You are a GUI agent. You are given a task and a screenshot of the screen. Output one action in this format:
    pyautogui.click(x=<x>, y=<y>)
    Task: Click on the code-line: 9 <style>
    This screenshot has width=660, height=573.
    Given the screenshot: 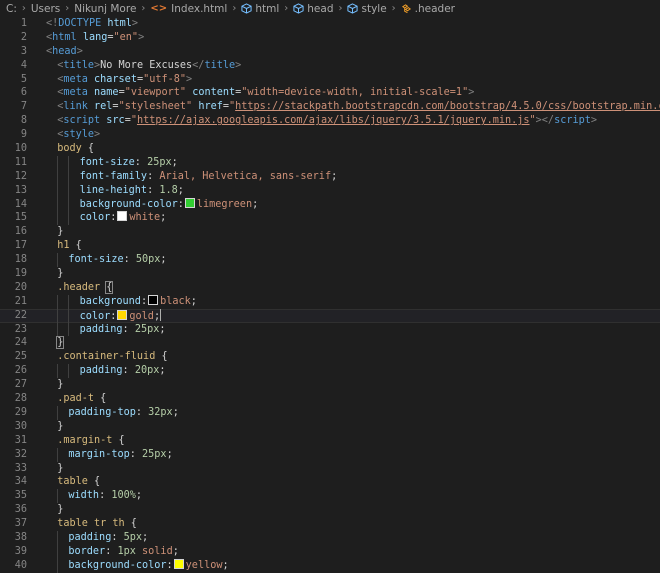 What is the action you would take?
    pyautogui.click(x=330, y=135)
    